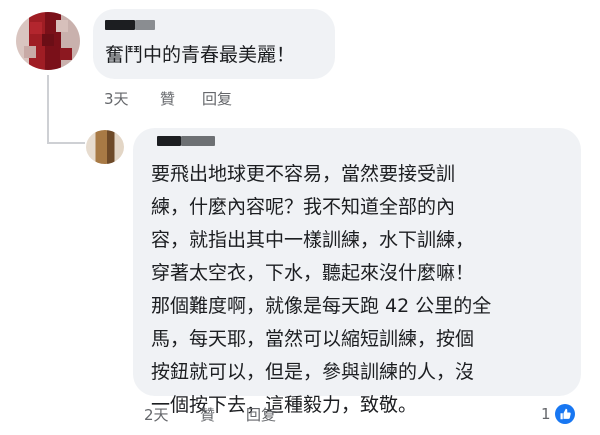 The width and height of the screenshot is (600, 435). I want to click on reply-time: 2天, so click(156, 414).